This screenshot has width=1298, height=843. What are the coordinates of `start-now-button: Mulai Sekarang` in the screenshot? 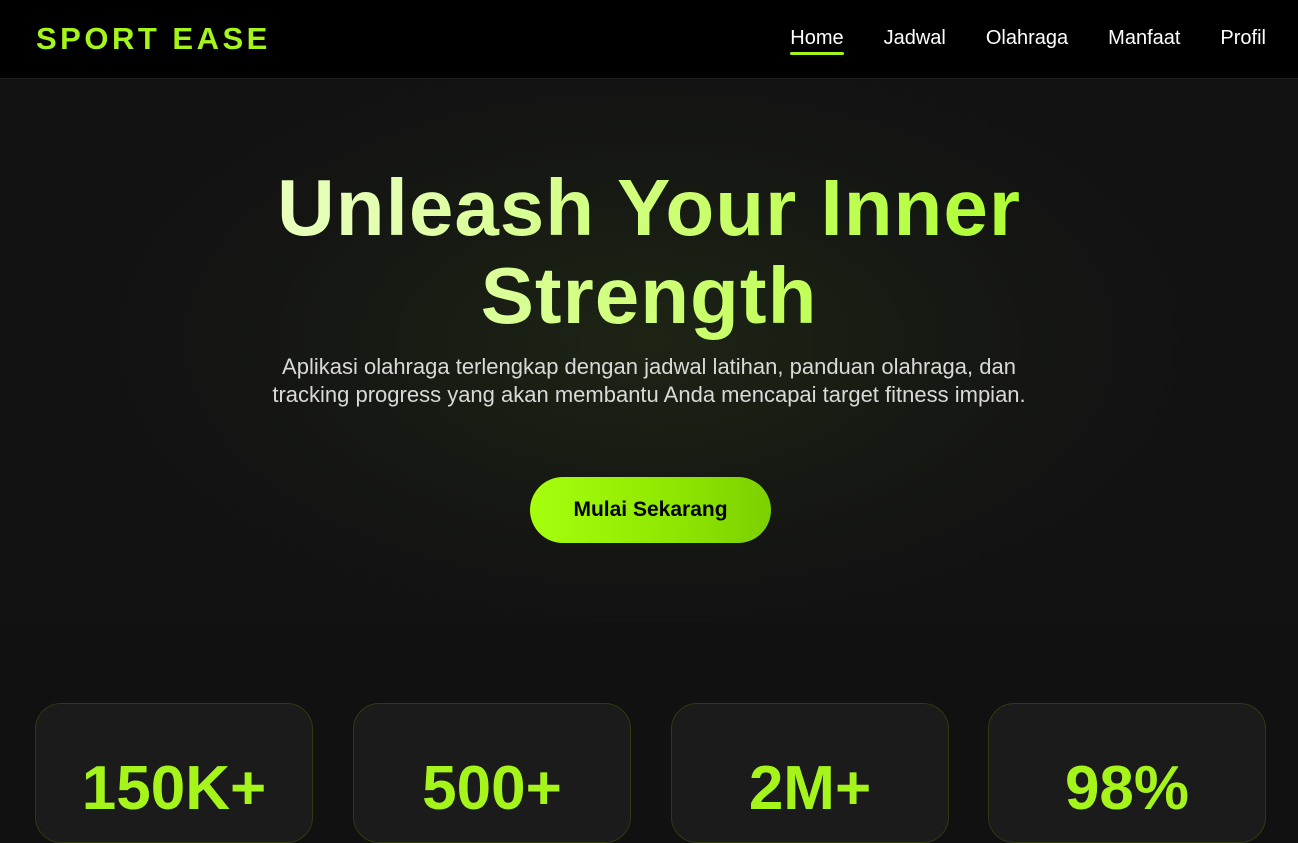 It's located at (650, 510).